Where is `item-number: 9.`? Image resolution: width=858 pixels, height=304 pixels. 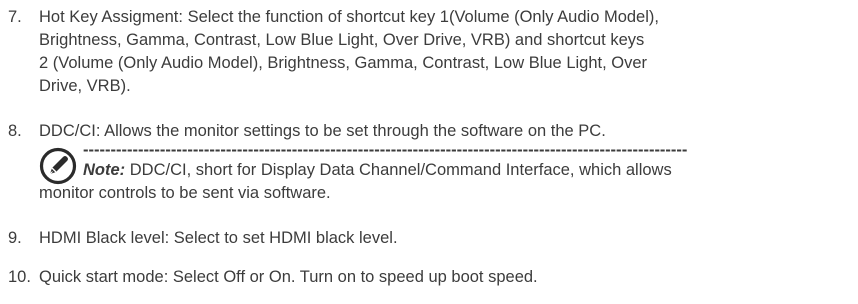
item-number: 9. is located at coordinates (15, 238).